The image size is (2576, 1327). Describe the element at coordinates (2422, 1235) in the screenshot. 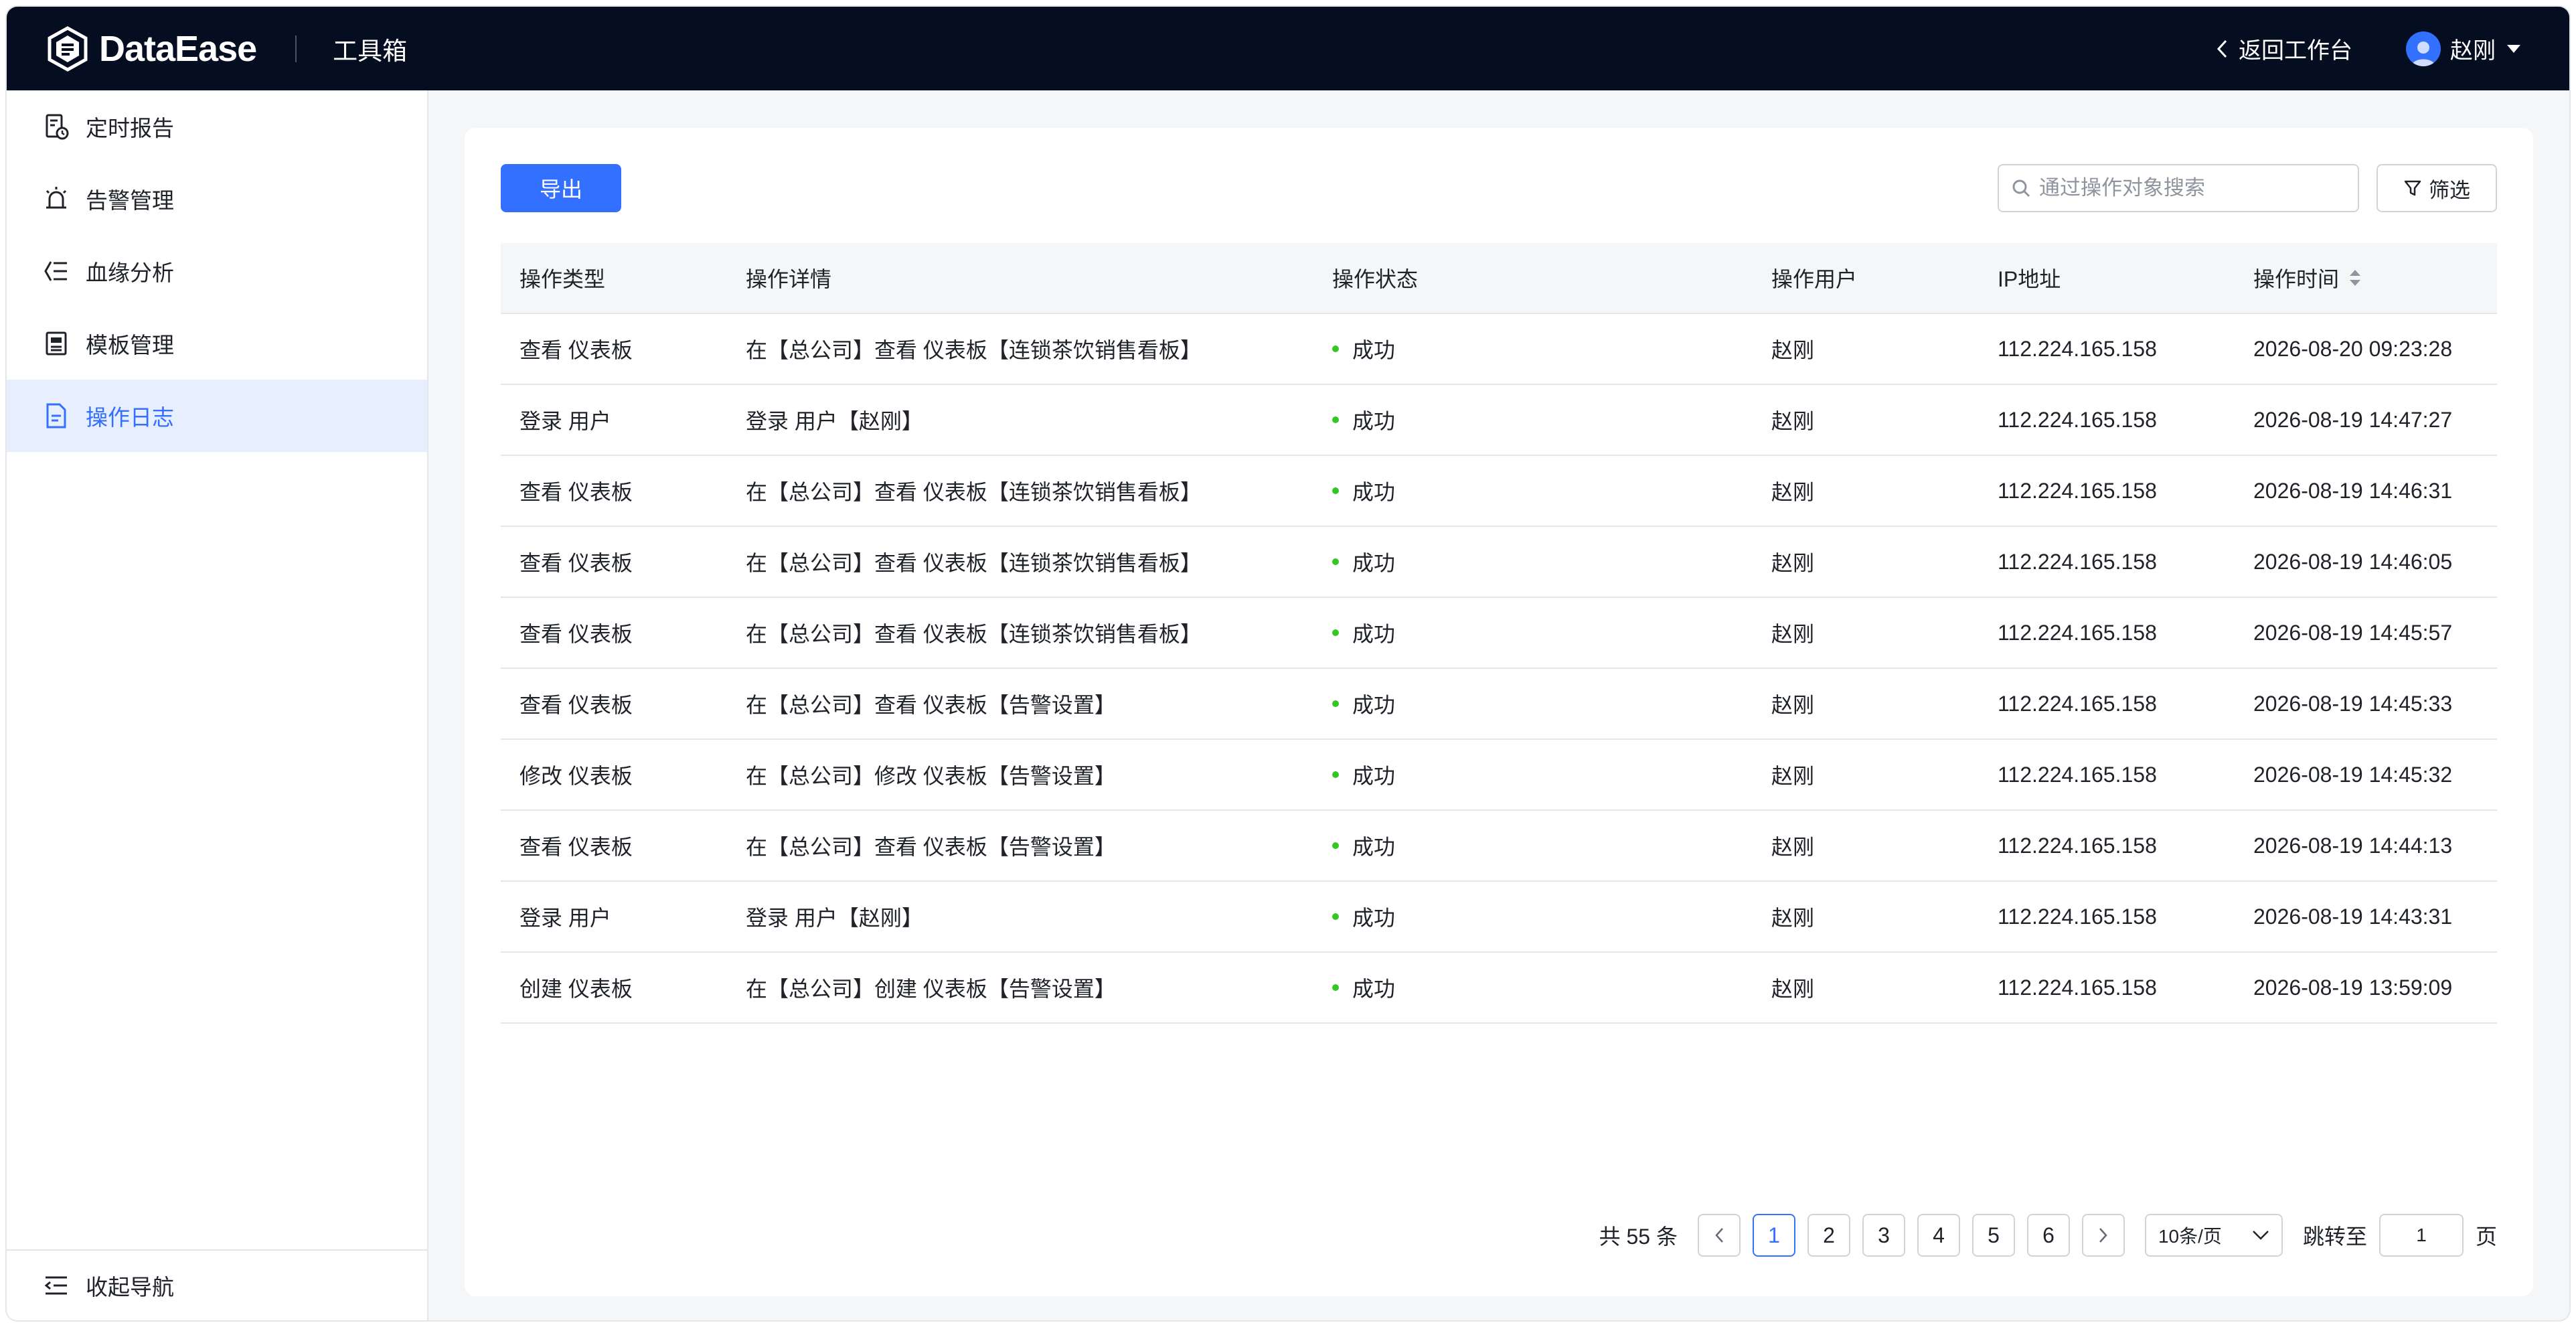

I see `jump-page-input` at that location.